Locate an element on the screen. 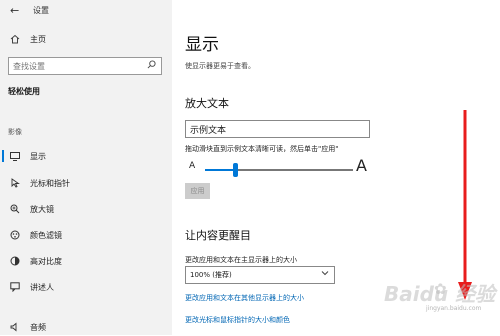 The image size is (500, 336). slider-fill is located at coordinates (220, 170).